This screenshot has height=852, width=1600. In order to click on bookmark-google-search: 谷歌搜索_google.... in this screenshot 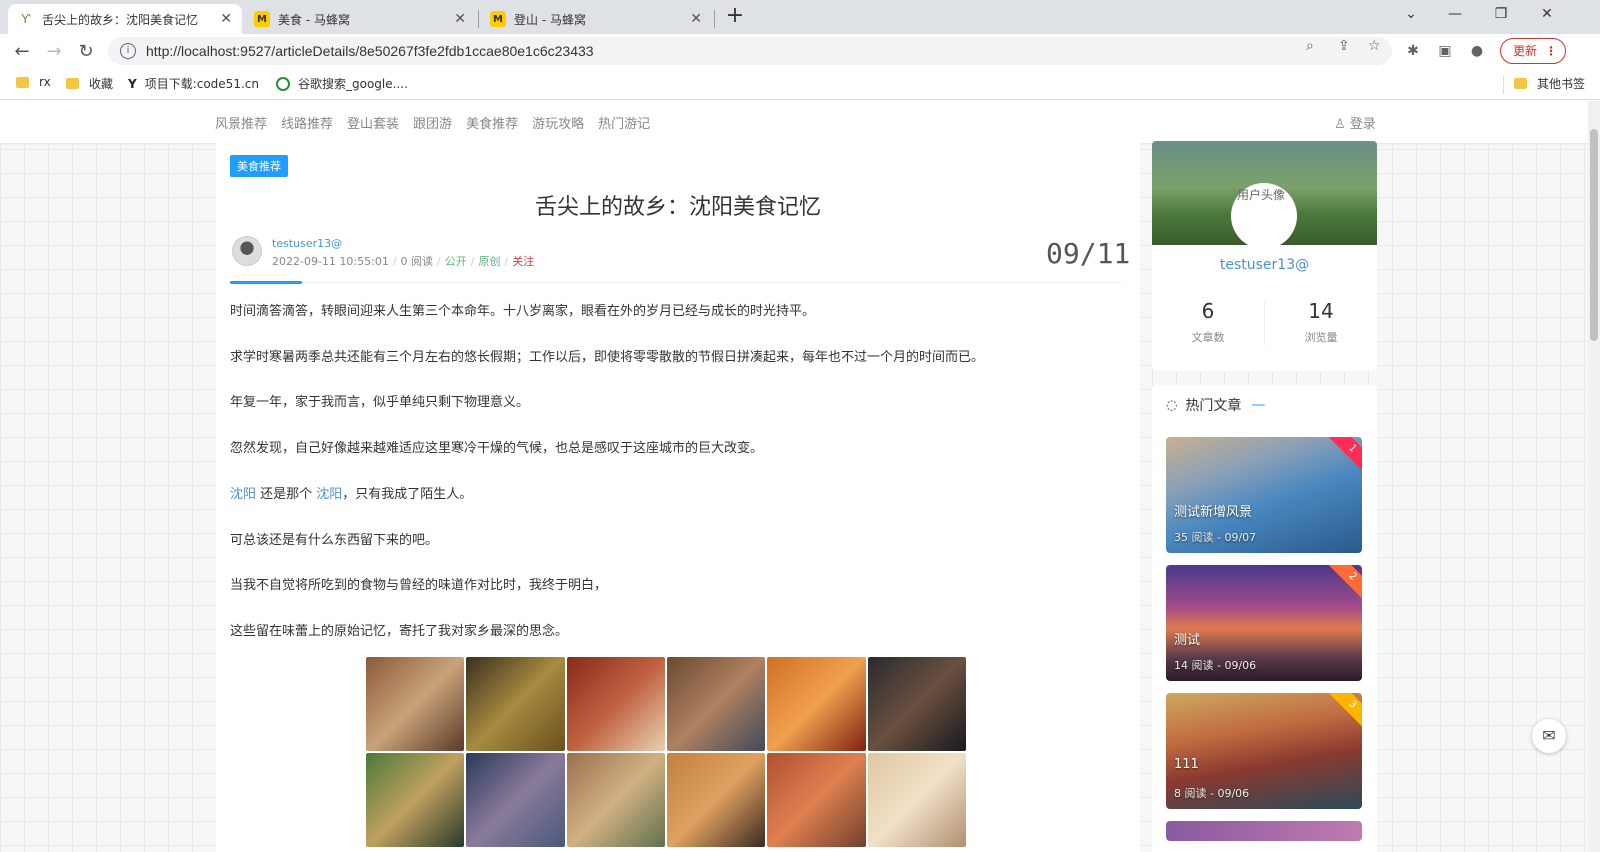, I will do `click(342, 83)`.